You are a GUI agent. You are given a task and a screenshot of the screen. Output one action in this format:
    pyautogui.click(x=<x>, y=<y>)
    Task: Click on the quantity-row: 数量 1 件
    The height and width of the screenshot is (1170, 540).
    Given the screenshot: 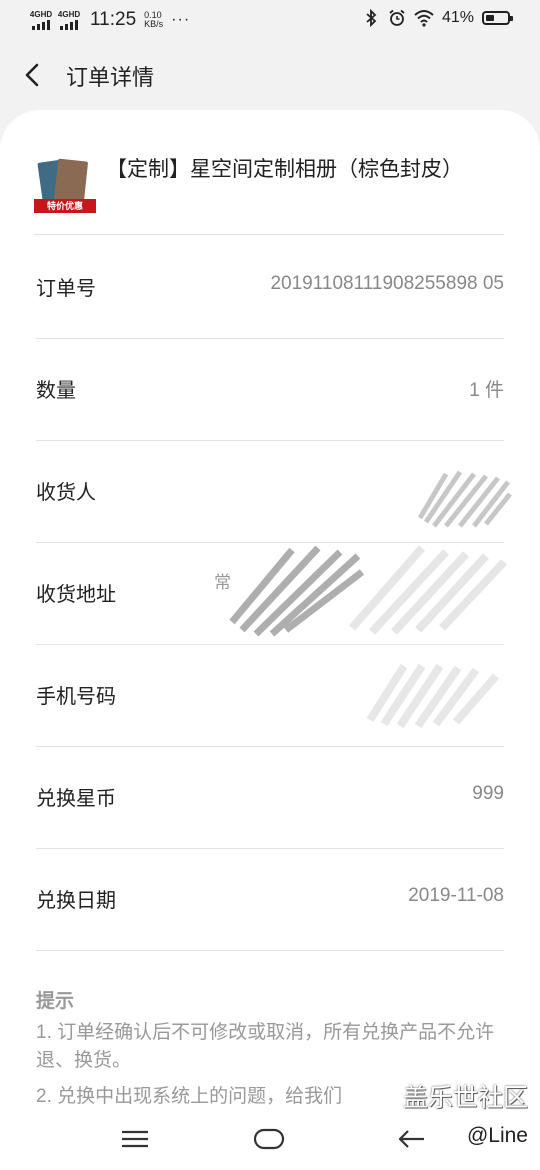 What is the action you would take?
    pyautogui.click(x=270, y=389)
    